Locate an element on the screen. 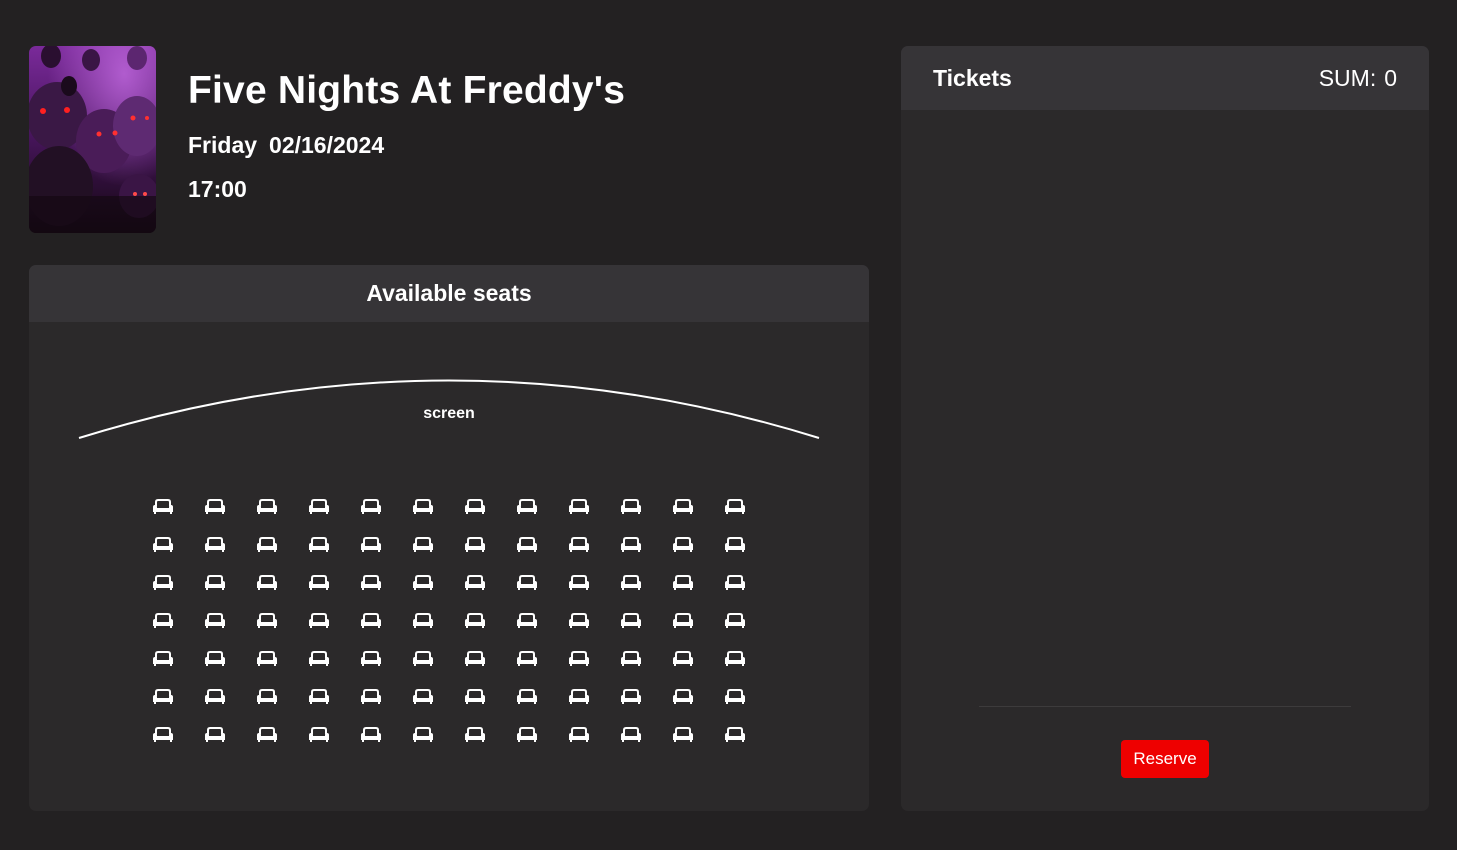 This screenshot has width=1457, height=850. reserve-button: Reserve is located at coordinates (1165, 759).